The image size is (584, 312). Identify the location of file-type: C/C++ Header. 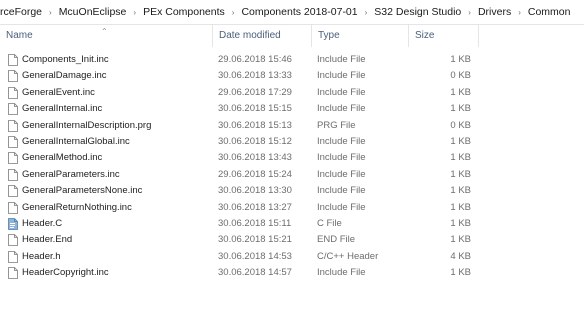
(348, 256).